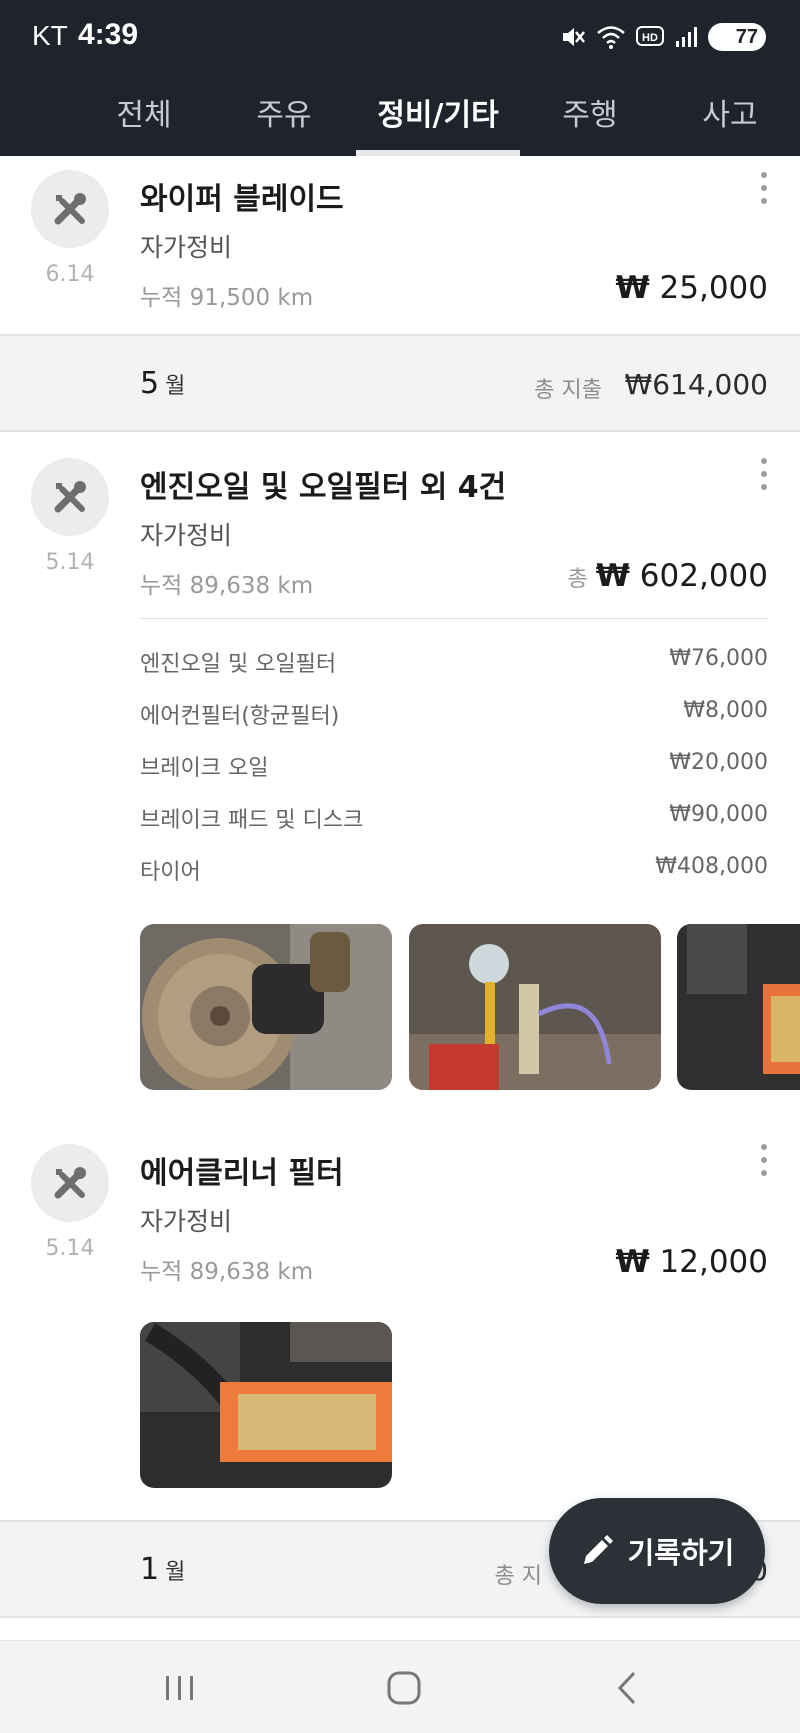 Image resolution: width=800 pixels, height=1733 pixels. I want to click on expense-item-name: 브레이크 오일, so click(204, 768).